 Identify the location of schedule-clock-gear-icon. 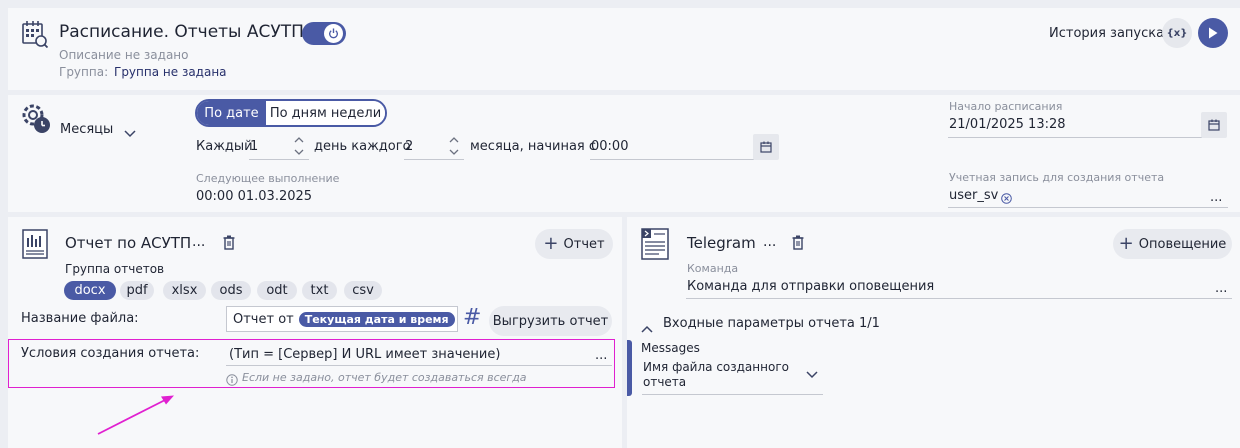
(36, 120).